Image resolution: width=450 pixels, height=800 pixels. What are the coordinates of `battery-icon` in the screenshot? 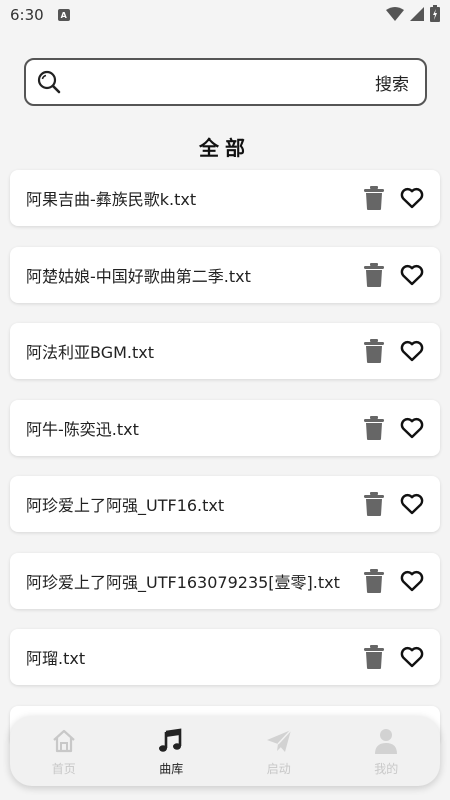 It's located at (435, 15).